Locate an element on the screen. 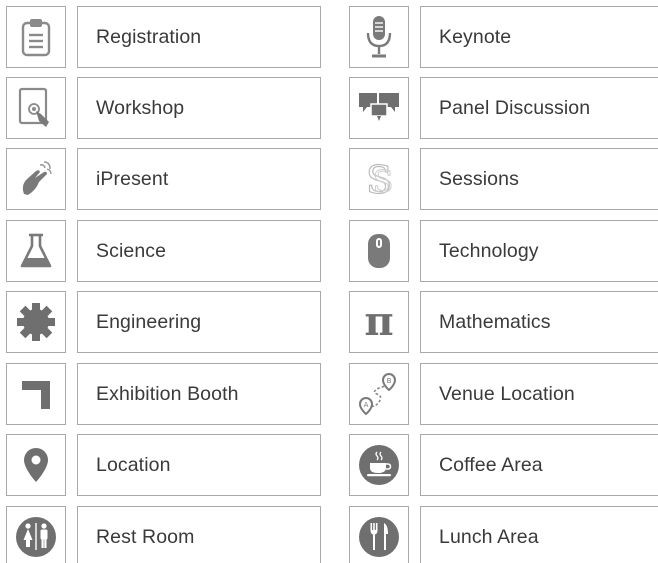  row-2: Workshop Panel Discussion is located at coordinates (329, 108).